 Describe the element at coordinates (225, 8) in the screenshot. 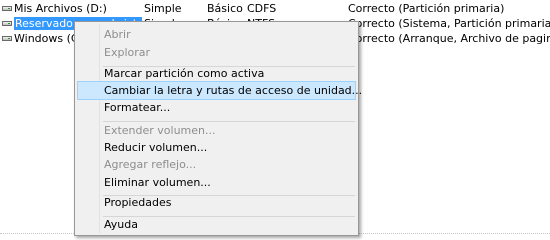

I see `volume-type: Básico` at that location.